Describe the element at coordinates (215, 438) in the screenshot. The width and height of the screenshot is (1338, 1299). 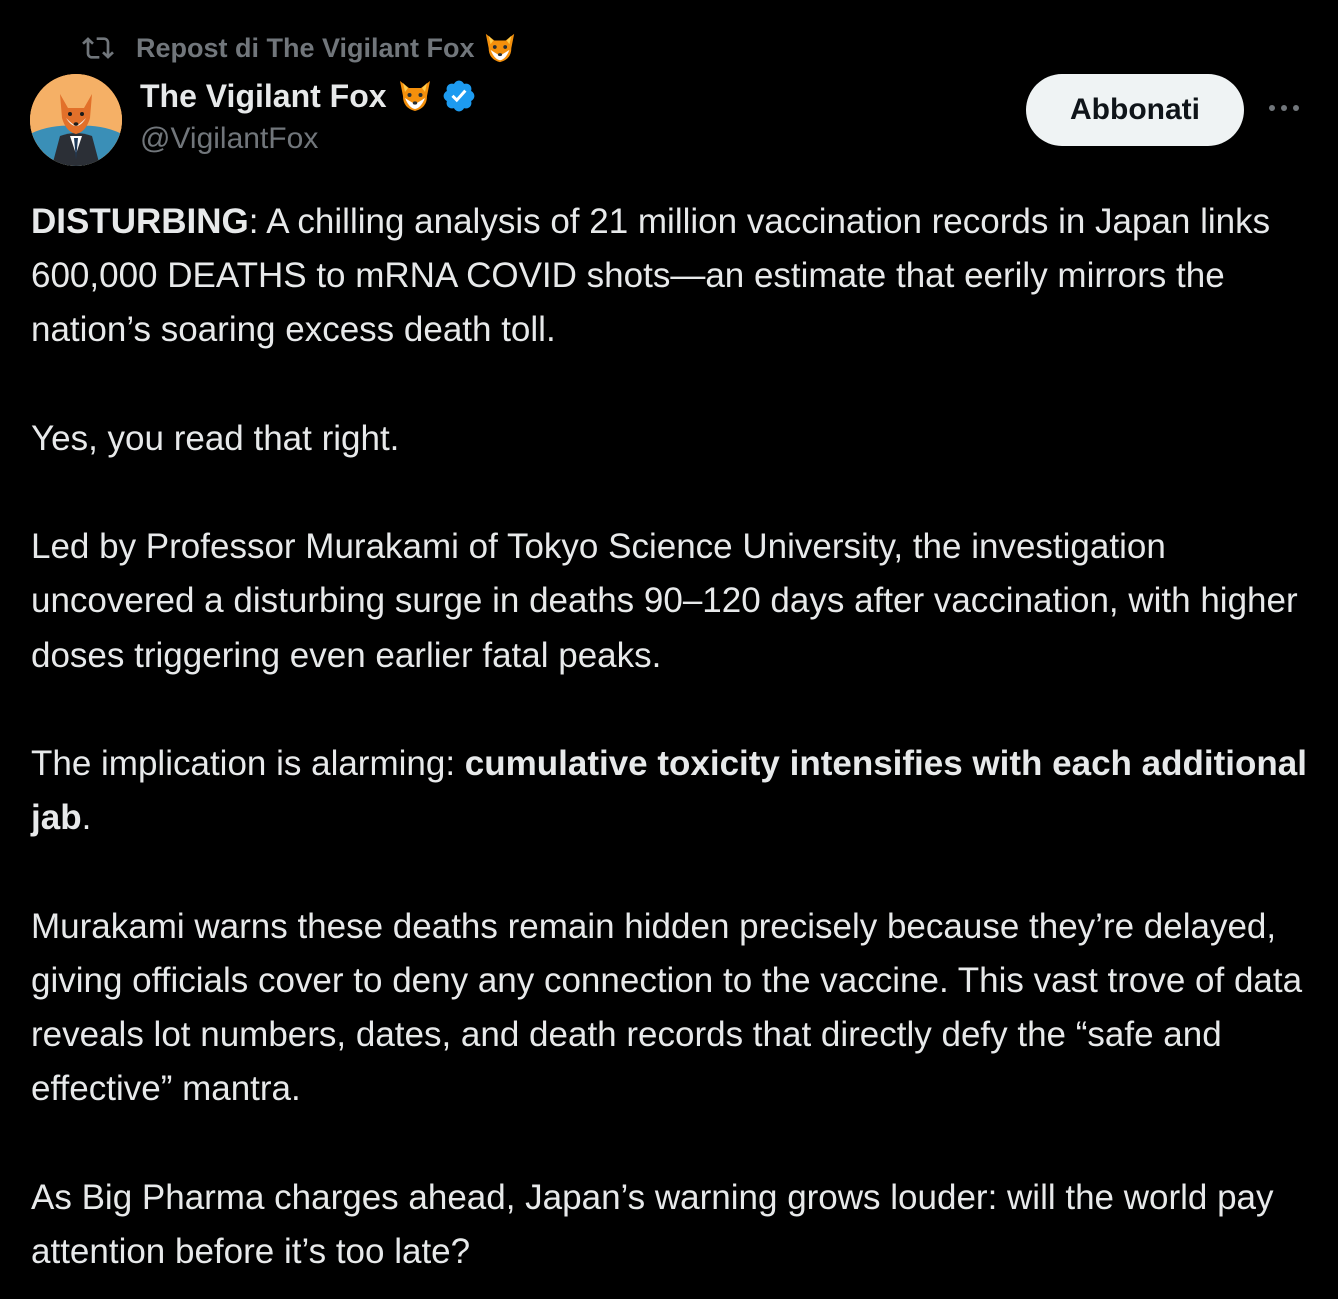
I see `tweet-text-span: Yes, you read that right.` at that location.